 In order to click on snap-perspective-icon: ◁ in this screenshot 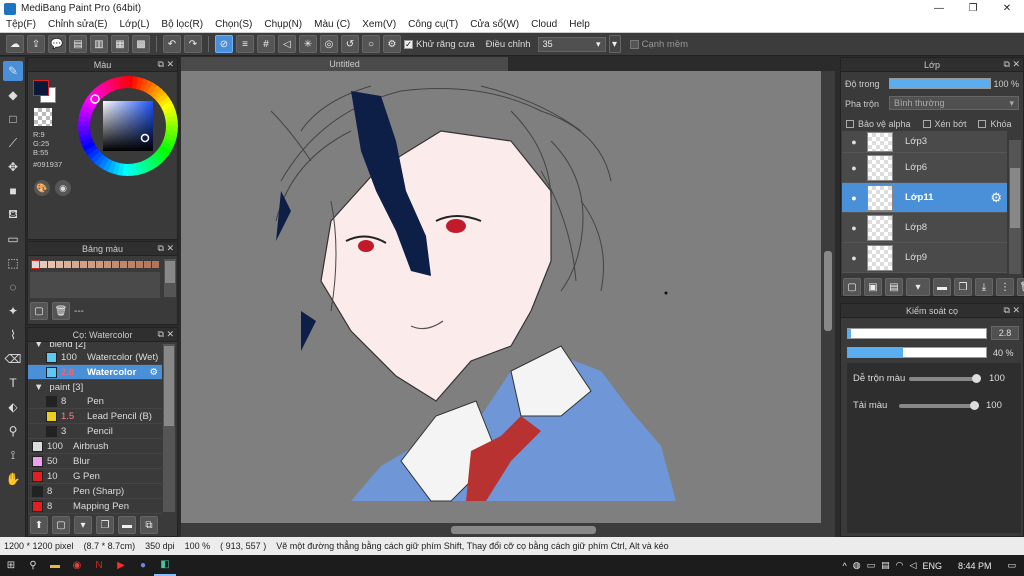, I will do `click(287, 44)`.